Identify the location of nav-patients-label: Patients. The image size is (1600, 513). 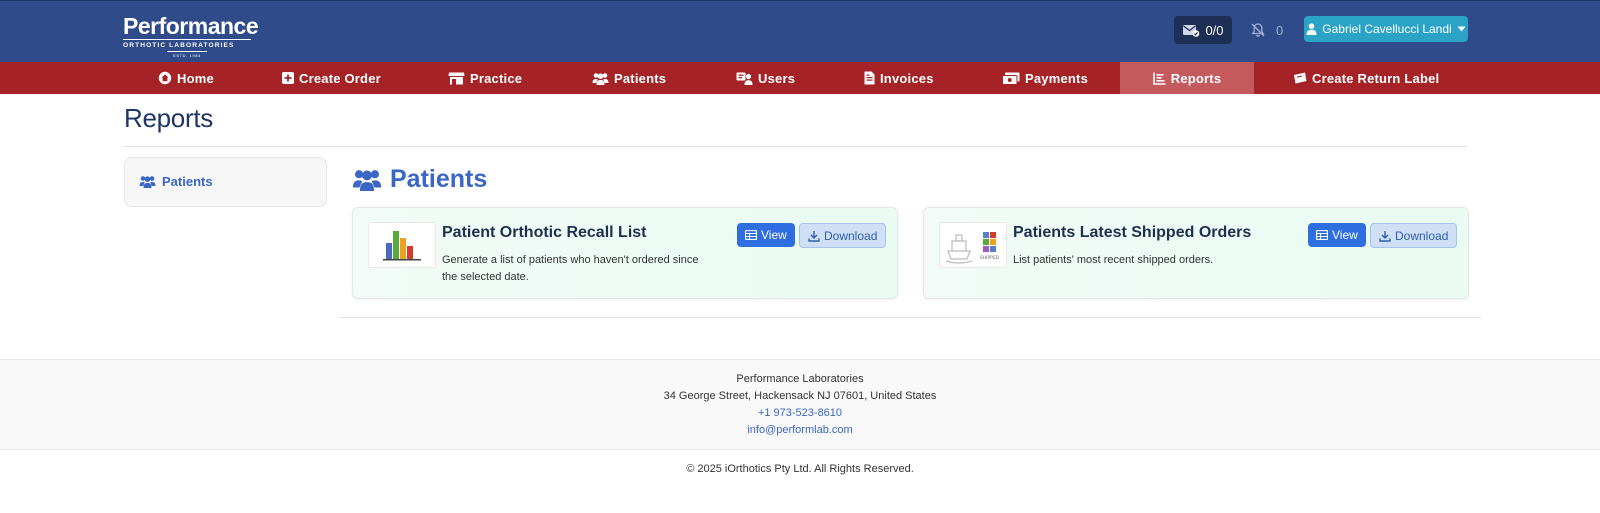
(640, 78).